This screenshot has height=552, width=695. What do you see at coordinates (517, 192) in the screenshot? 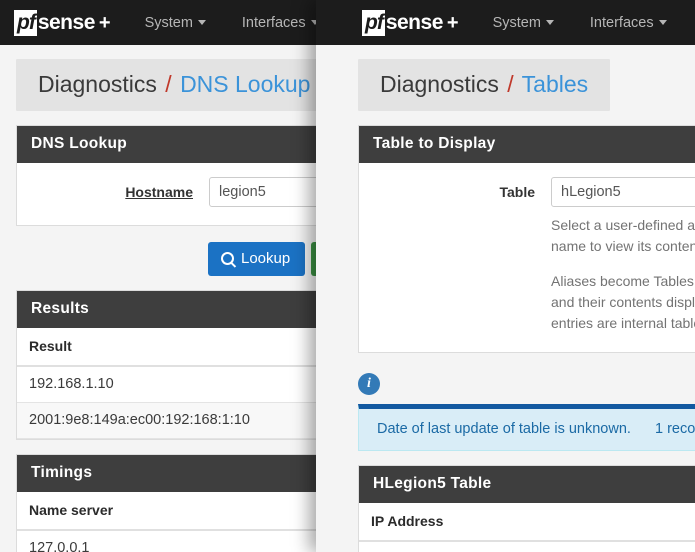
I see `table-select-label: Table` at bounding box center [517, 192].